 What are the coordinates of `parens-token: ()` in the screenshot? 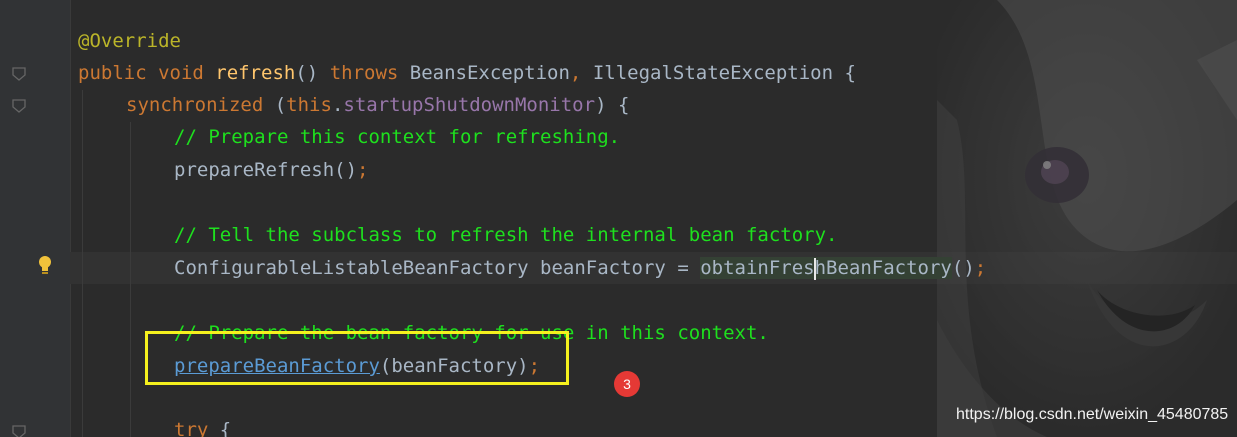 It's located at (312, 73).